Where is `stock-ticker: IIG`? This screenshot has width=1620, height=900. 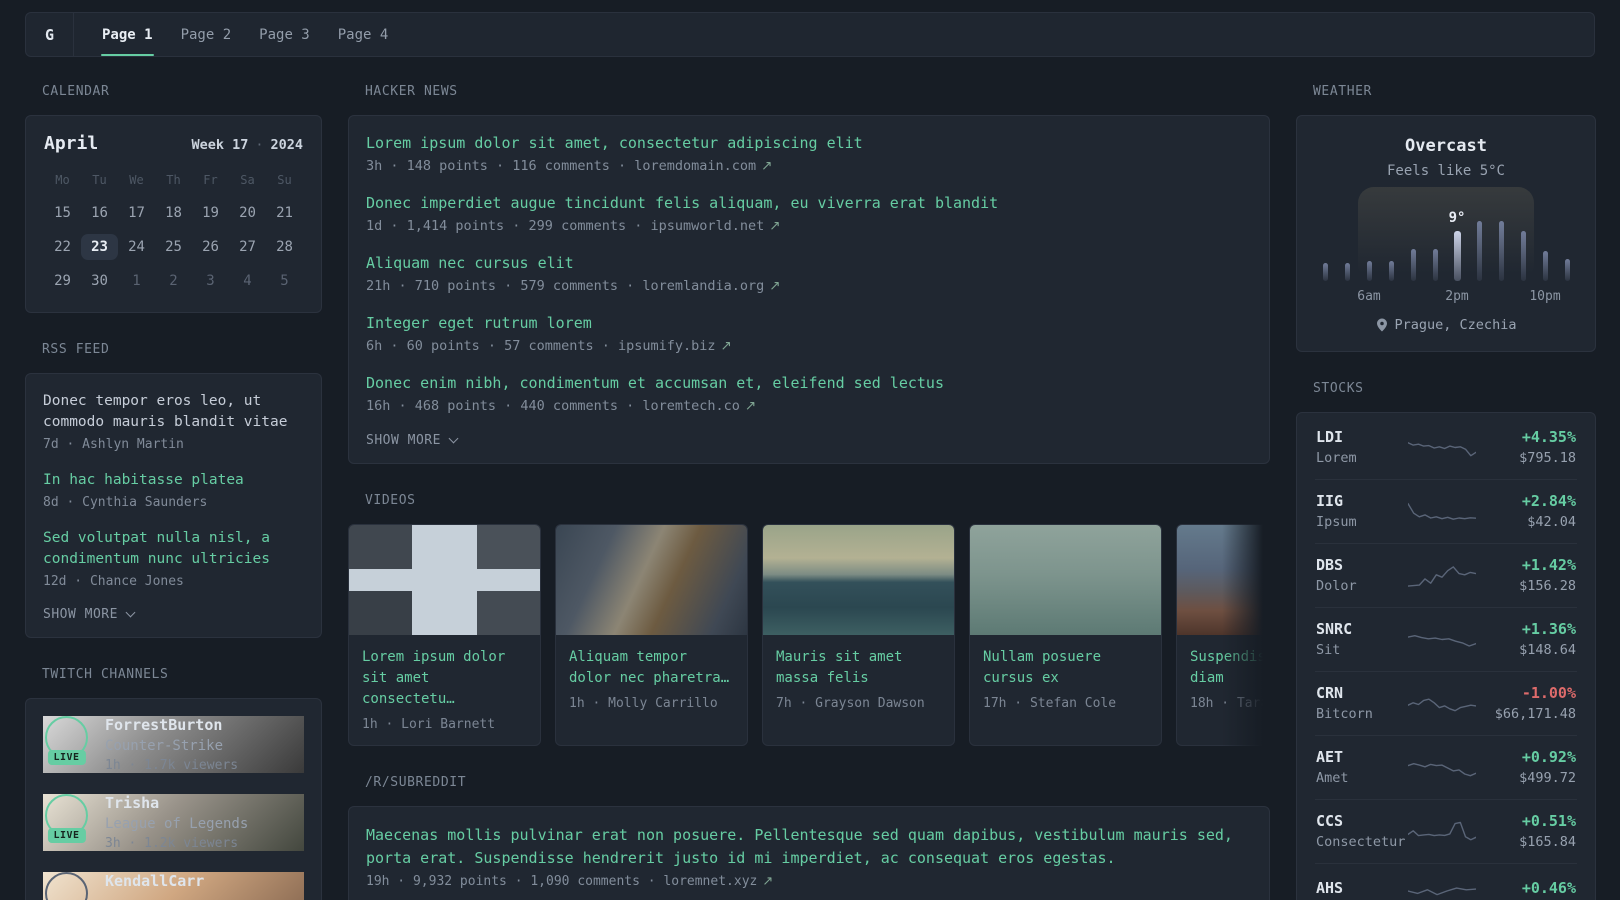 stock-ticker: IIG is located at coordinates (1330, 501).